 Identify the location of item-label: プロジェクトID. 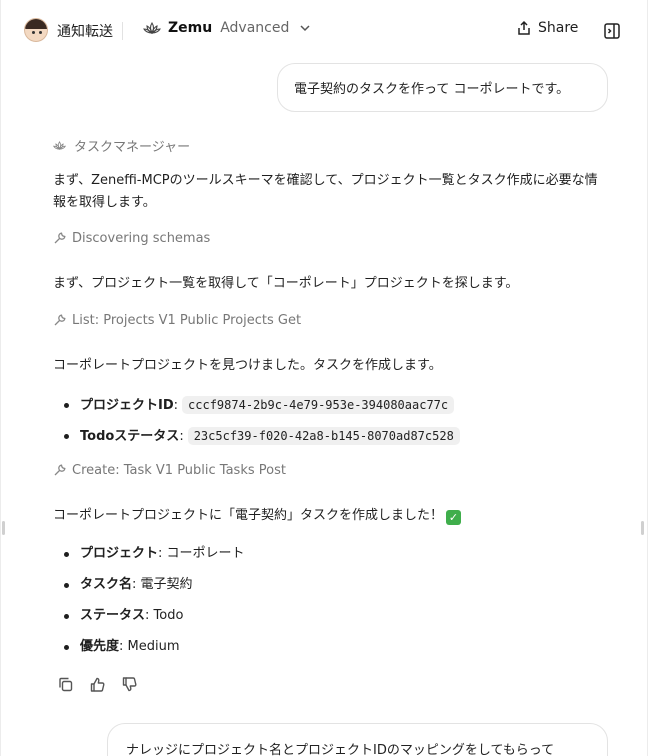
(127, 405).